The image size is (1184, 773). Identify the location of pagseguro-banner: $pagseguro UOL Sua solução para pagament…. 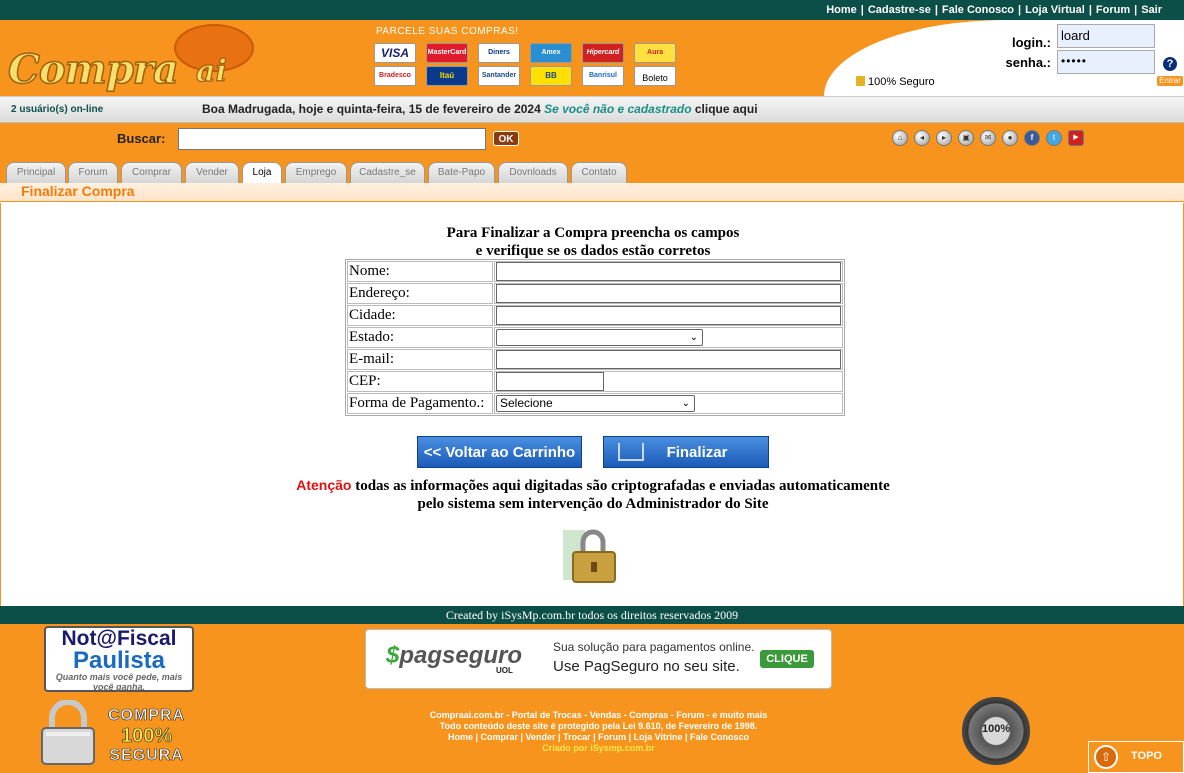
(598, 659).